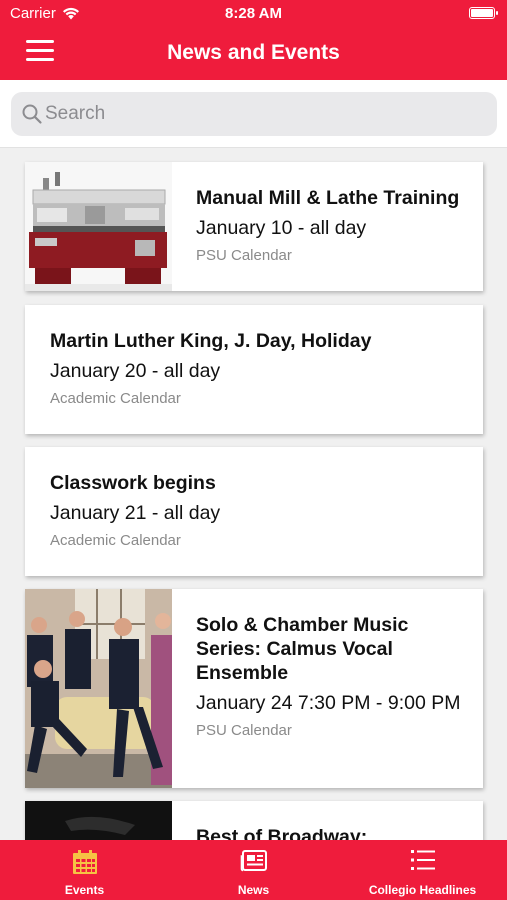 This screenshot has width=507, height=900. What do you see at coordinates (422, 860) in the screenshot?
I see `list-icon` at bounding box center [422, 860].